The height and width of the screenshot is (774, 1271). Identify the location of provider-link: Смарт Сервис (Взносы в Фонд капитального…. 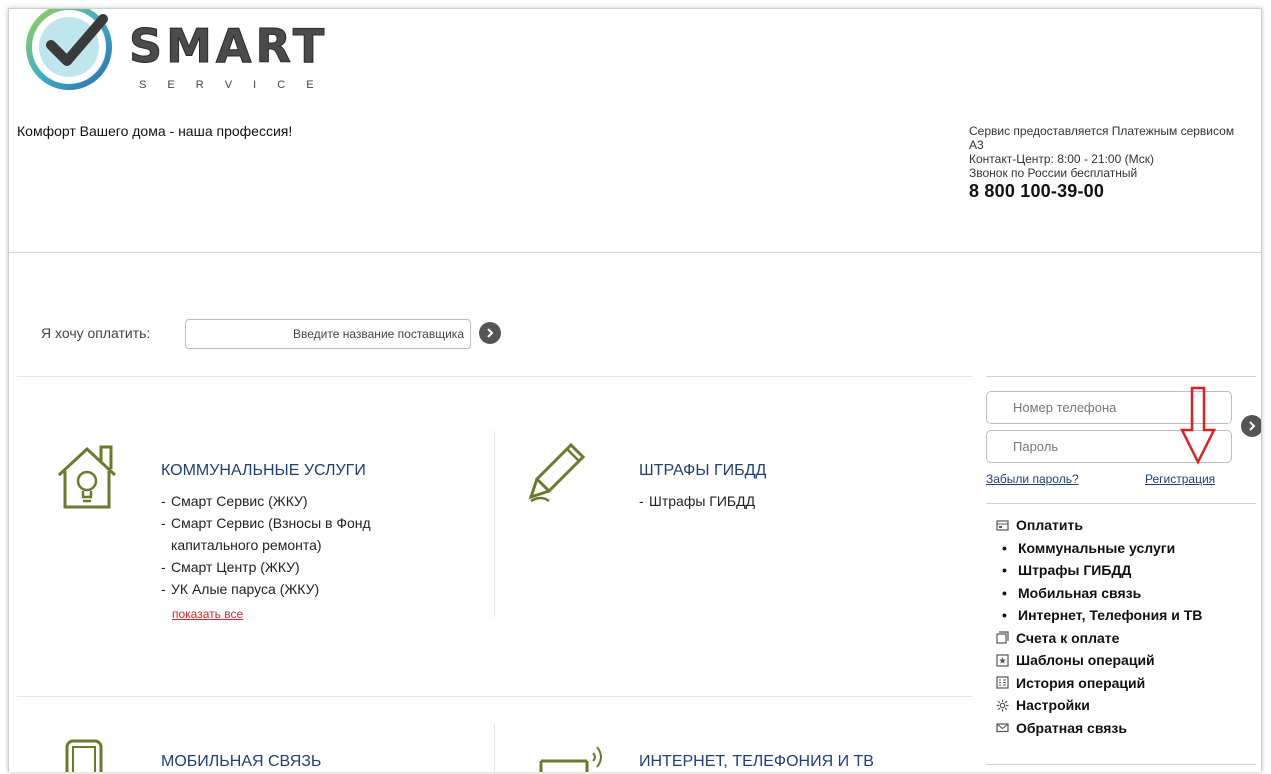
(291, 534).